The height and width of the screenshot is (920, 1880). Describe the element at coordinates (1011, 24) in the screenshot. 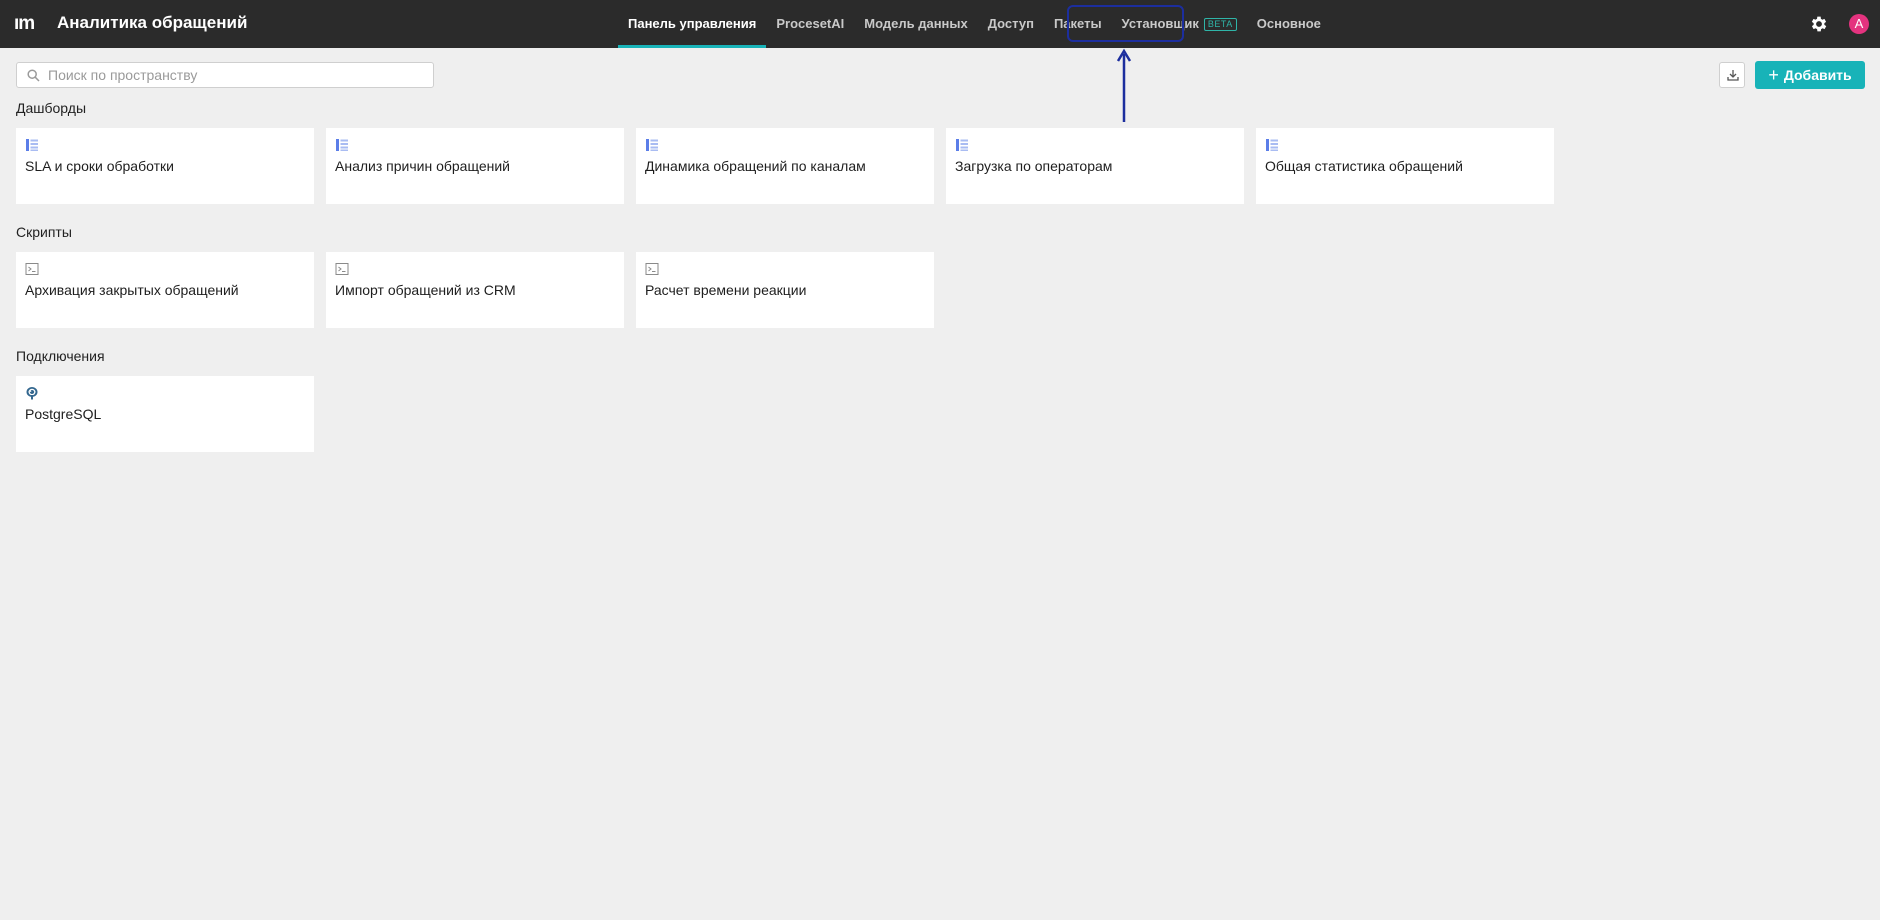

I see `tab-access: Доступ` at that location.